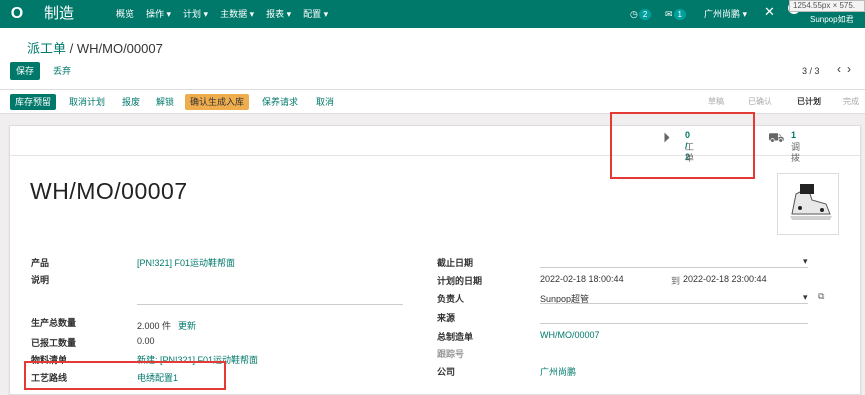 The image size is (865, 395). I want to click on external-link-icon: ⧉, so click(821, 296).